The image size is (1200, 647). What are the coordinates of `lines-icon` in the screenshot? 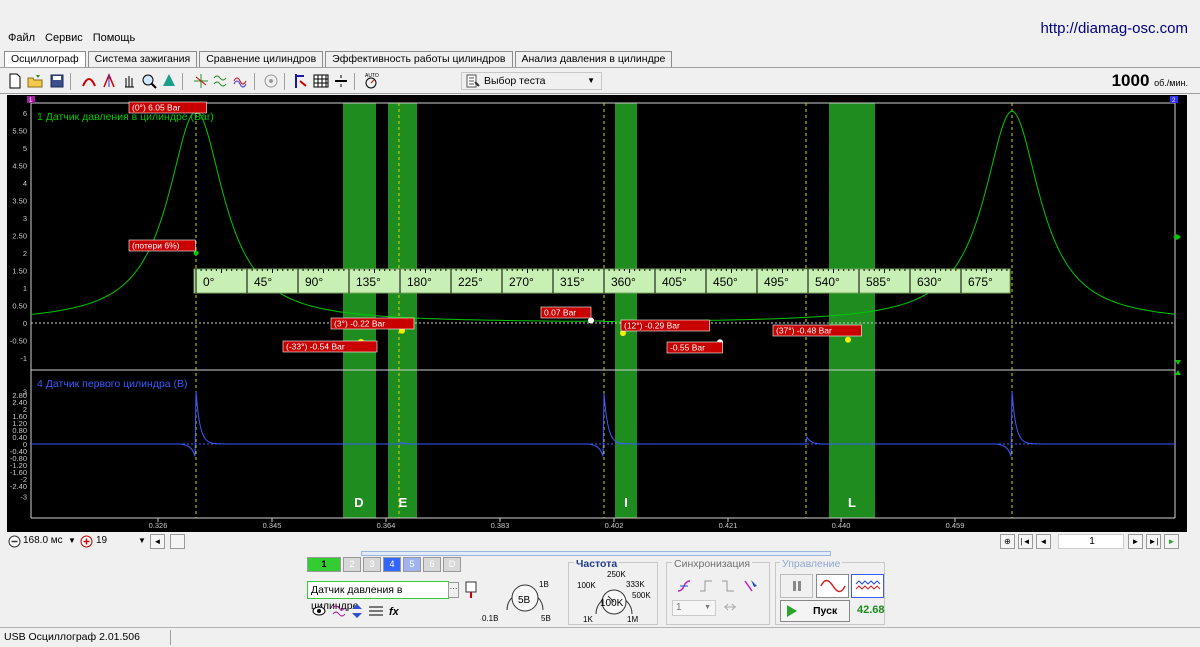 It's located at (376, 611).